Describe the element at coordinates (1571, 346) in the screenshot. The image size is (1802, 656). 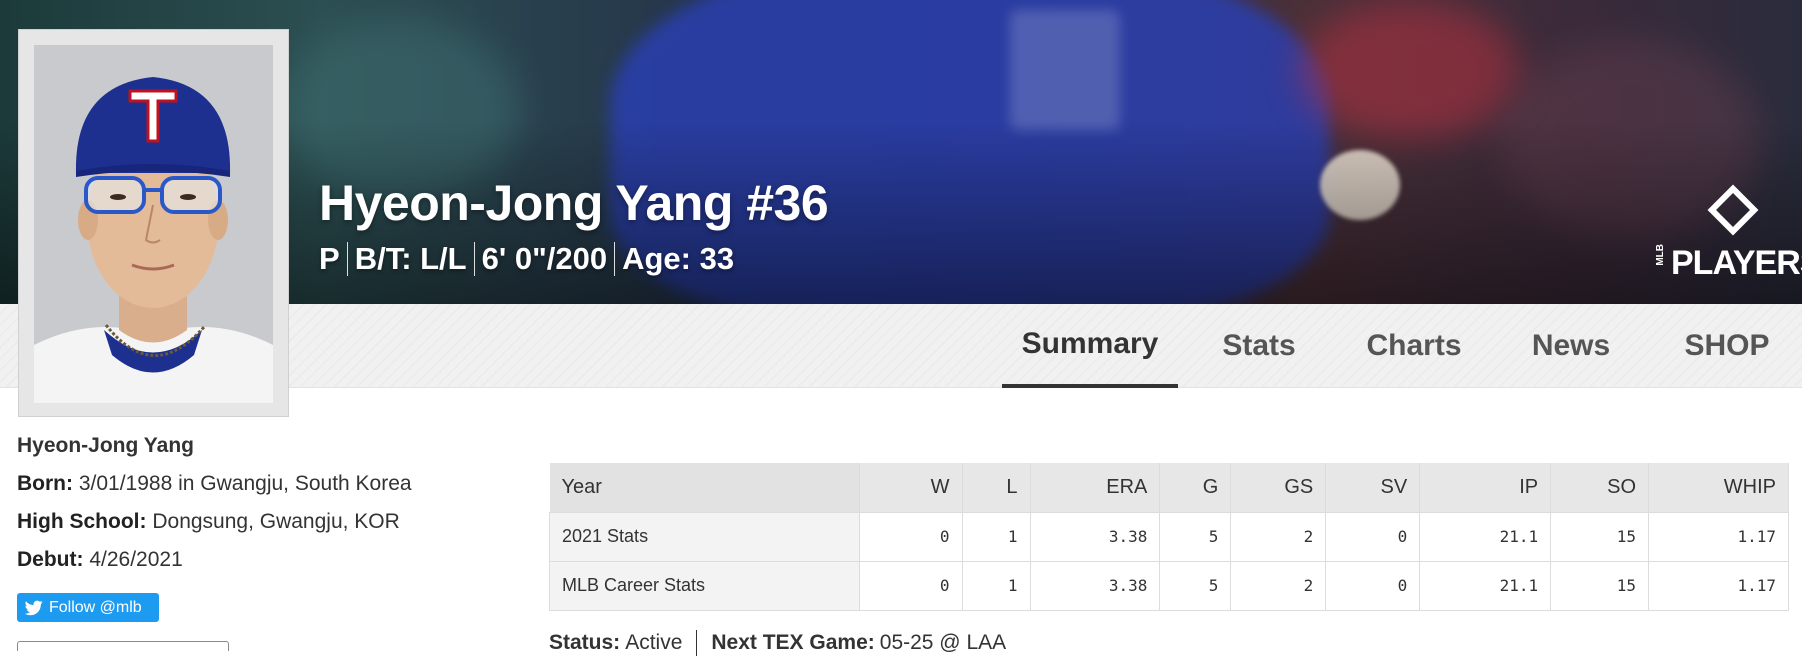
I see `tab-news: News` at that location.